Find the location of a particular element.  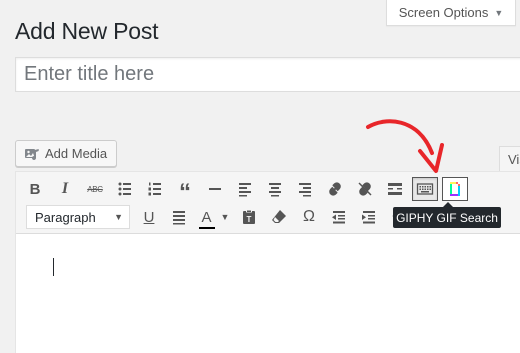

text-color-letter: A is located at coordinates (206, 217).